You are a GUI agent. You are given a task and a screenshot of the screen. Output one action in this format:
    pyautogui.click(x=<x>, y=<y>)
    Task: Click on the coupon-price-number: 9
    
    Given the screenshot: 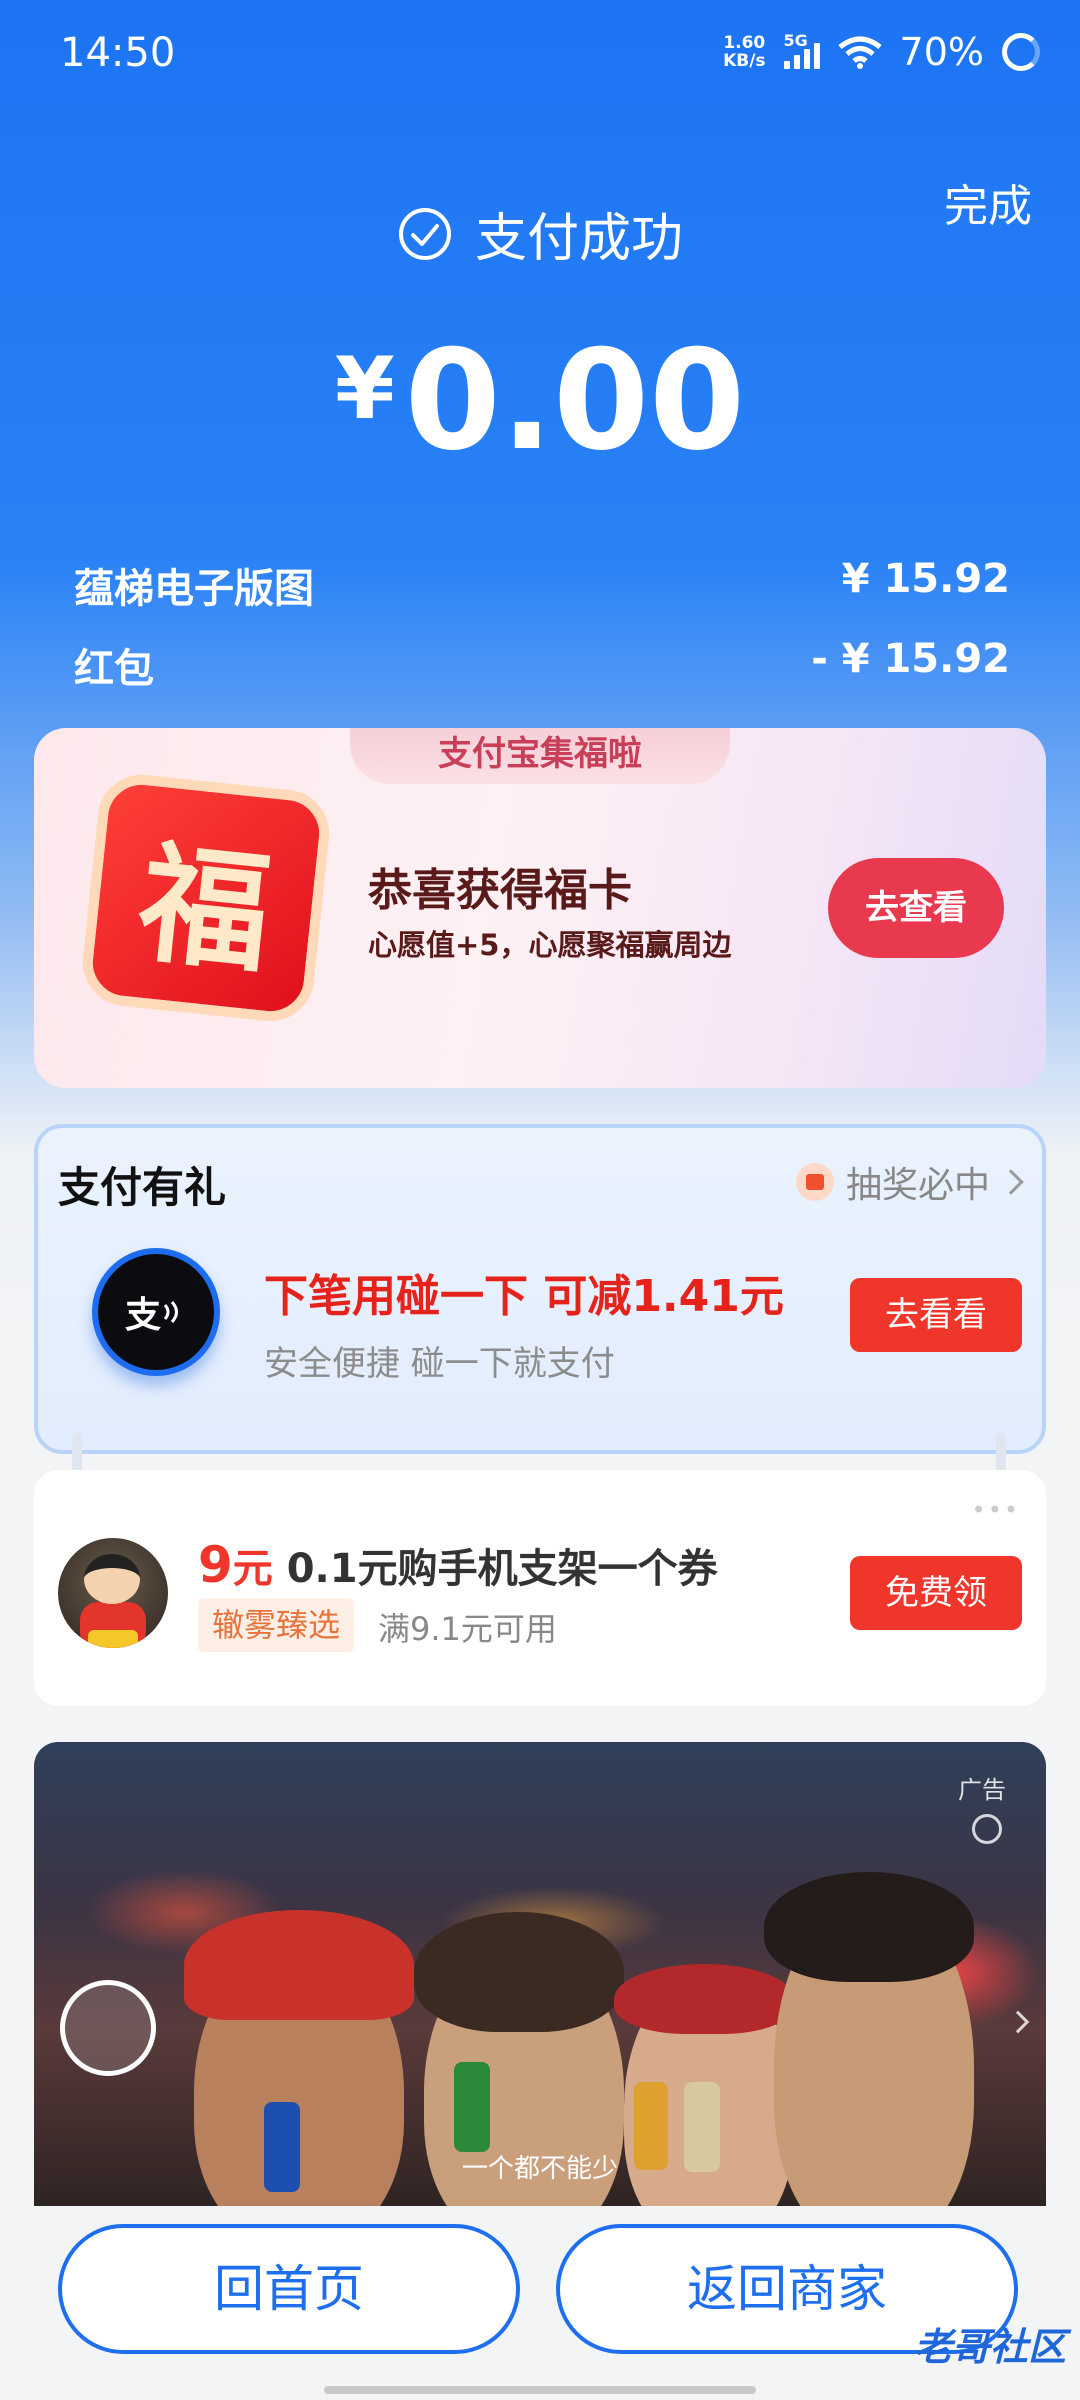 What is the action you would take?
    pyautogui.click(x=215, y=1565)
    